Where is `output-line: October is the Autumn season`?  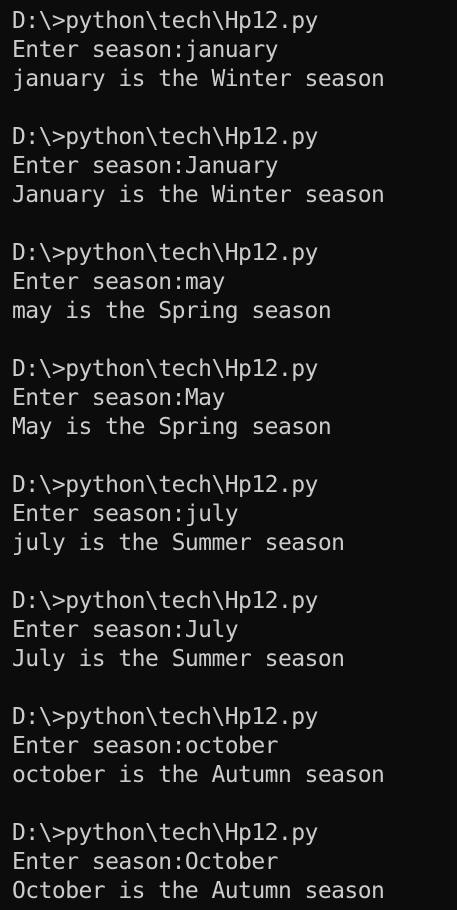 output-line: October is the Autumn season is located at coordinates (198, 891).